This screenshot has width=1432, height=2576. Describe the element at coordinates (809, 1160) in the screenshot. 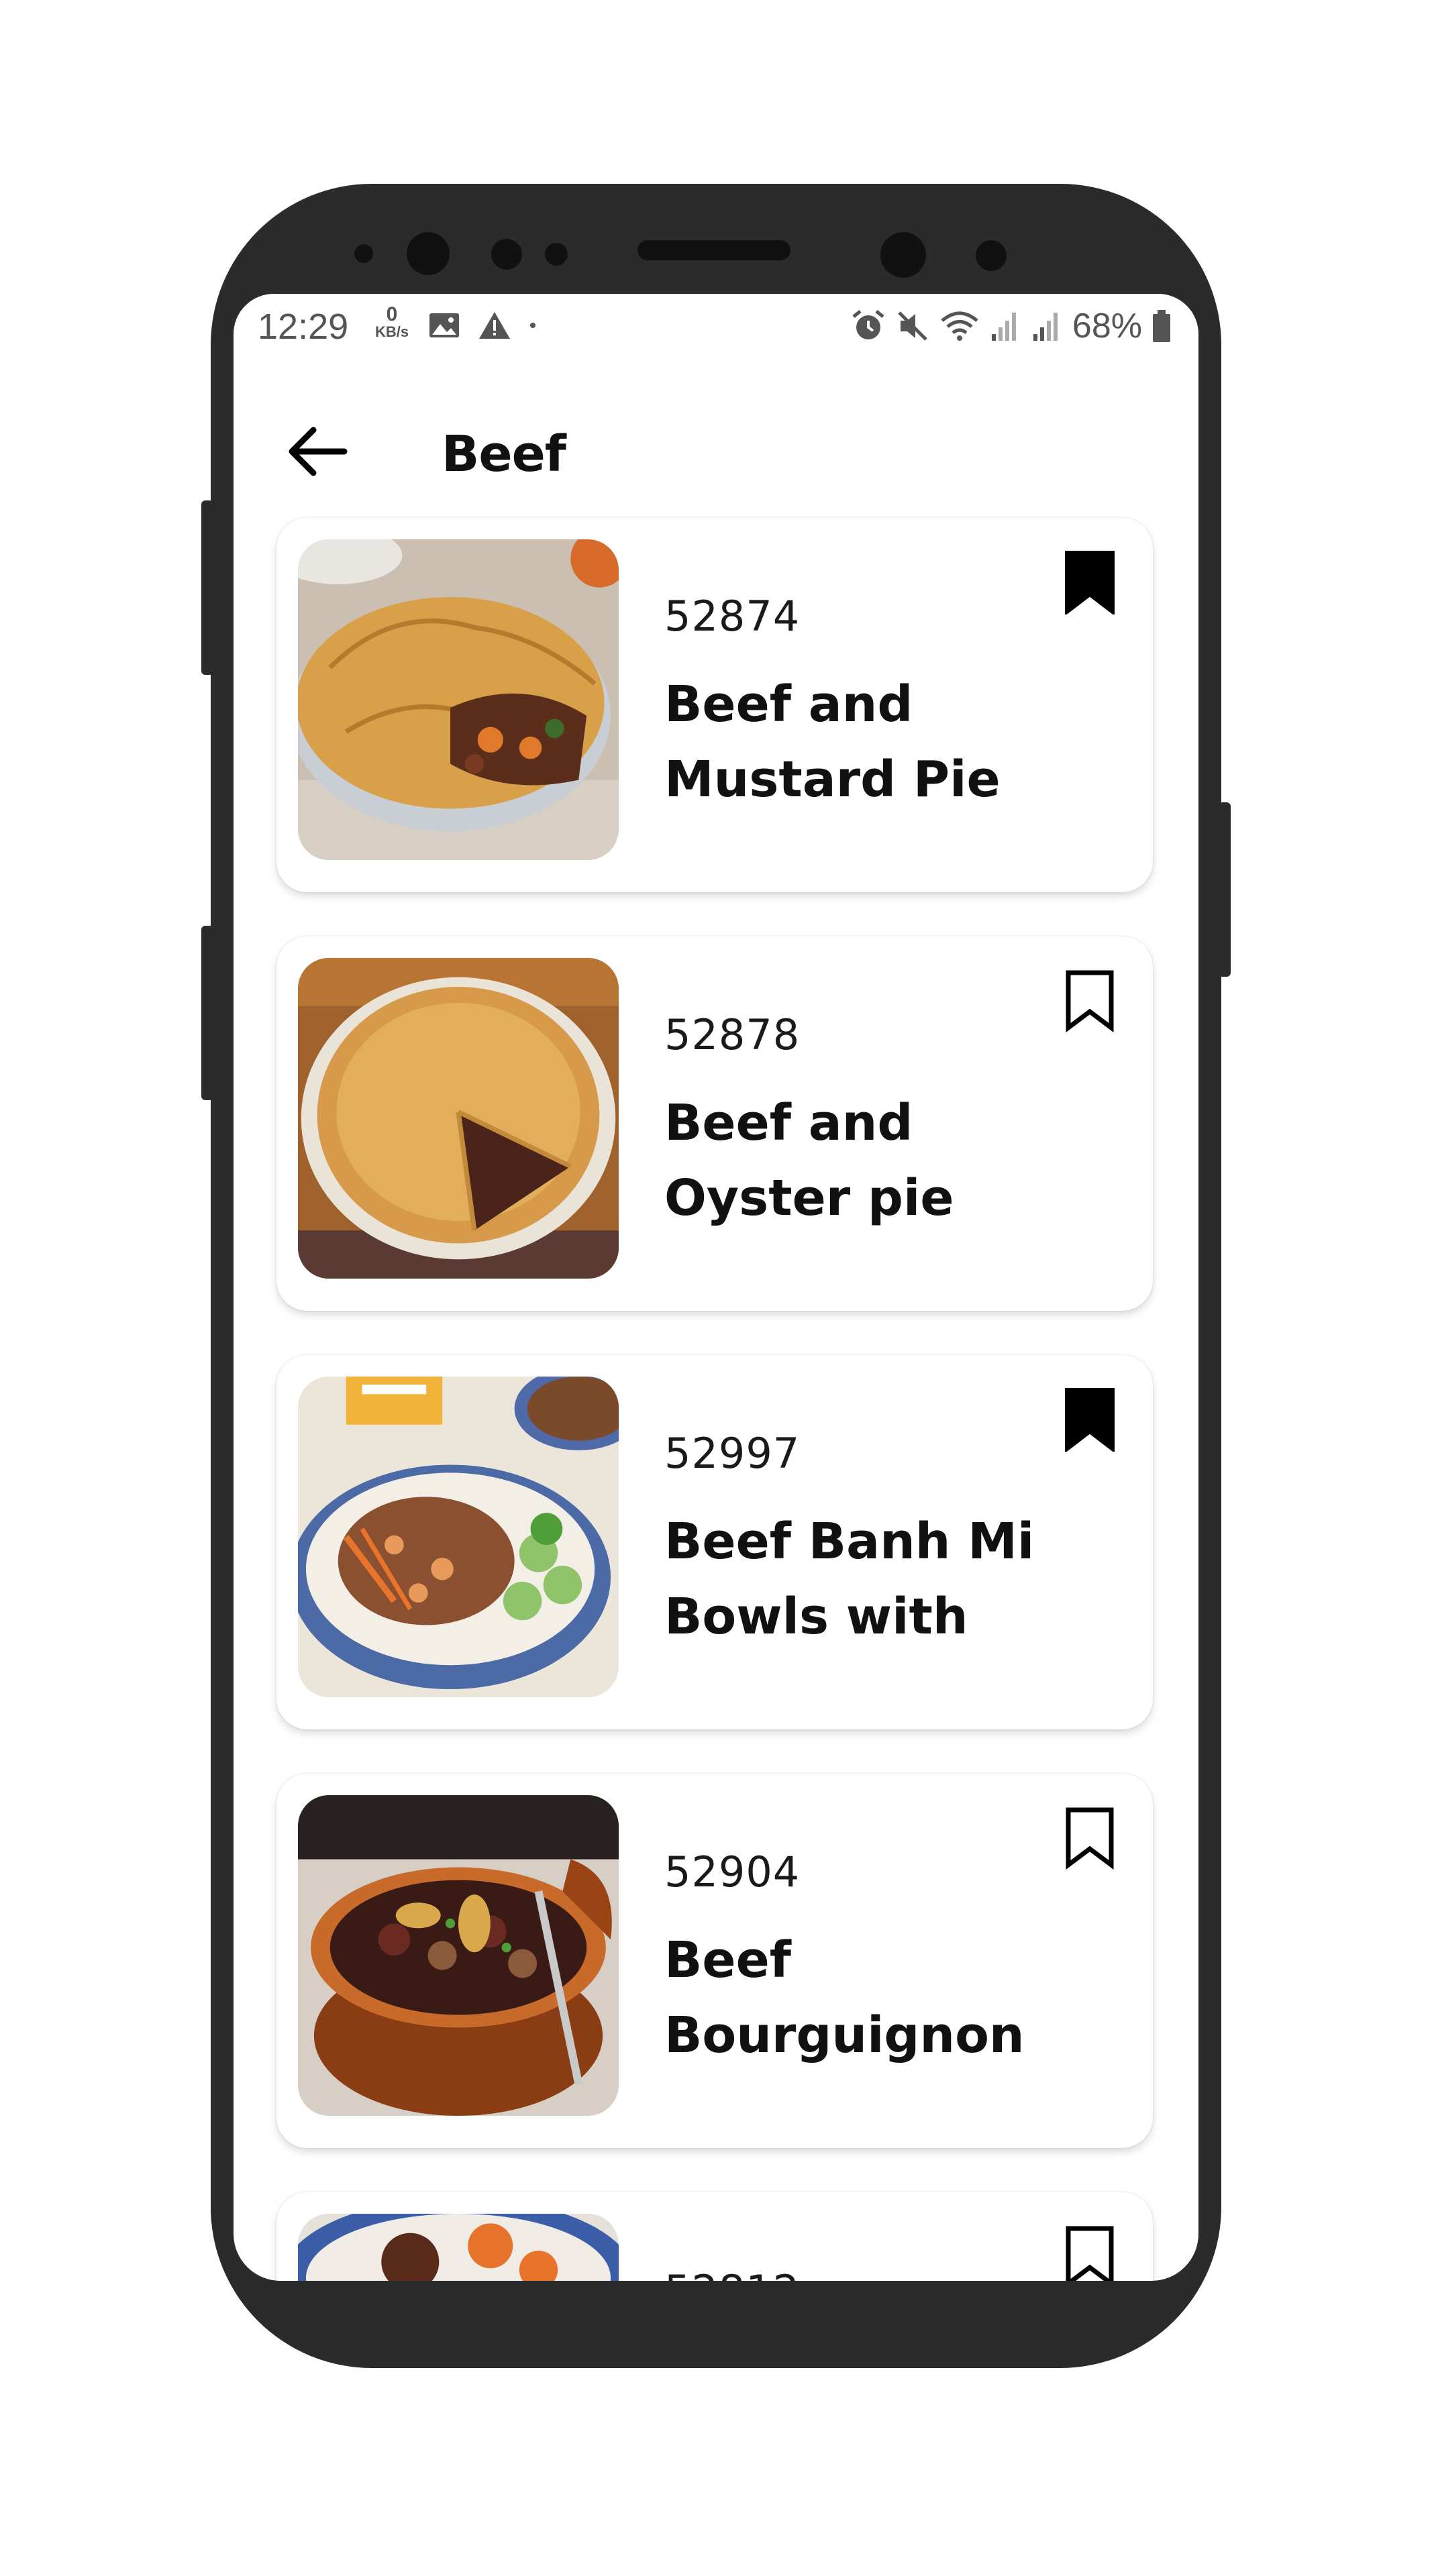

I see `meal-name: Beef and Oyster pie` at that location.